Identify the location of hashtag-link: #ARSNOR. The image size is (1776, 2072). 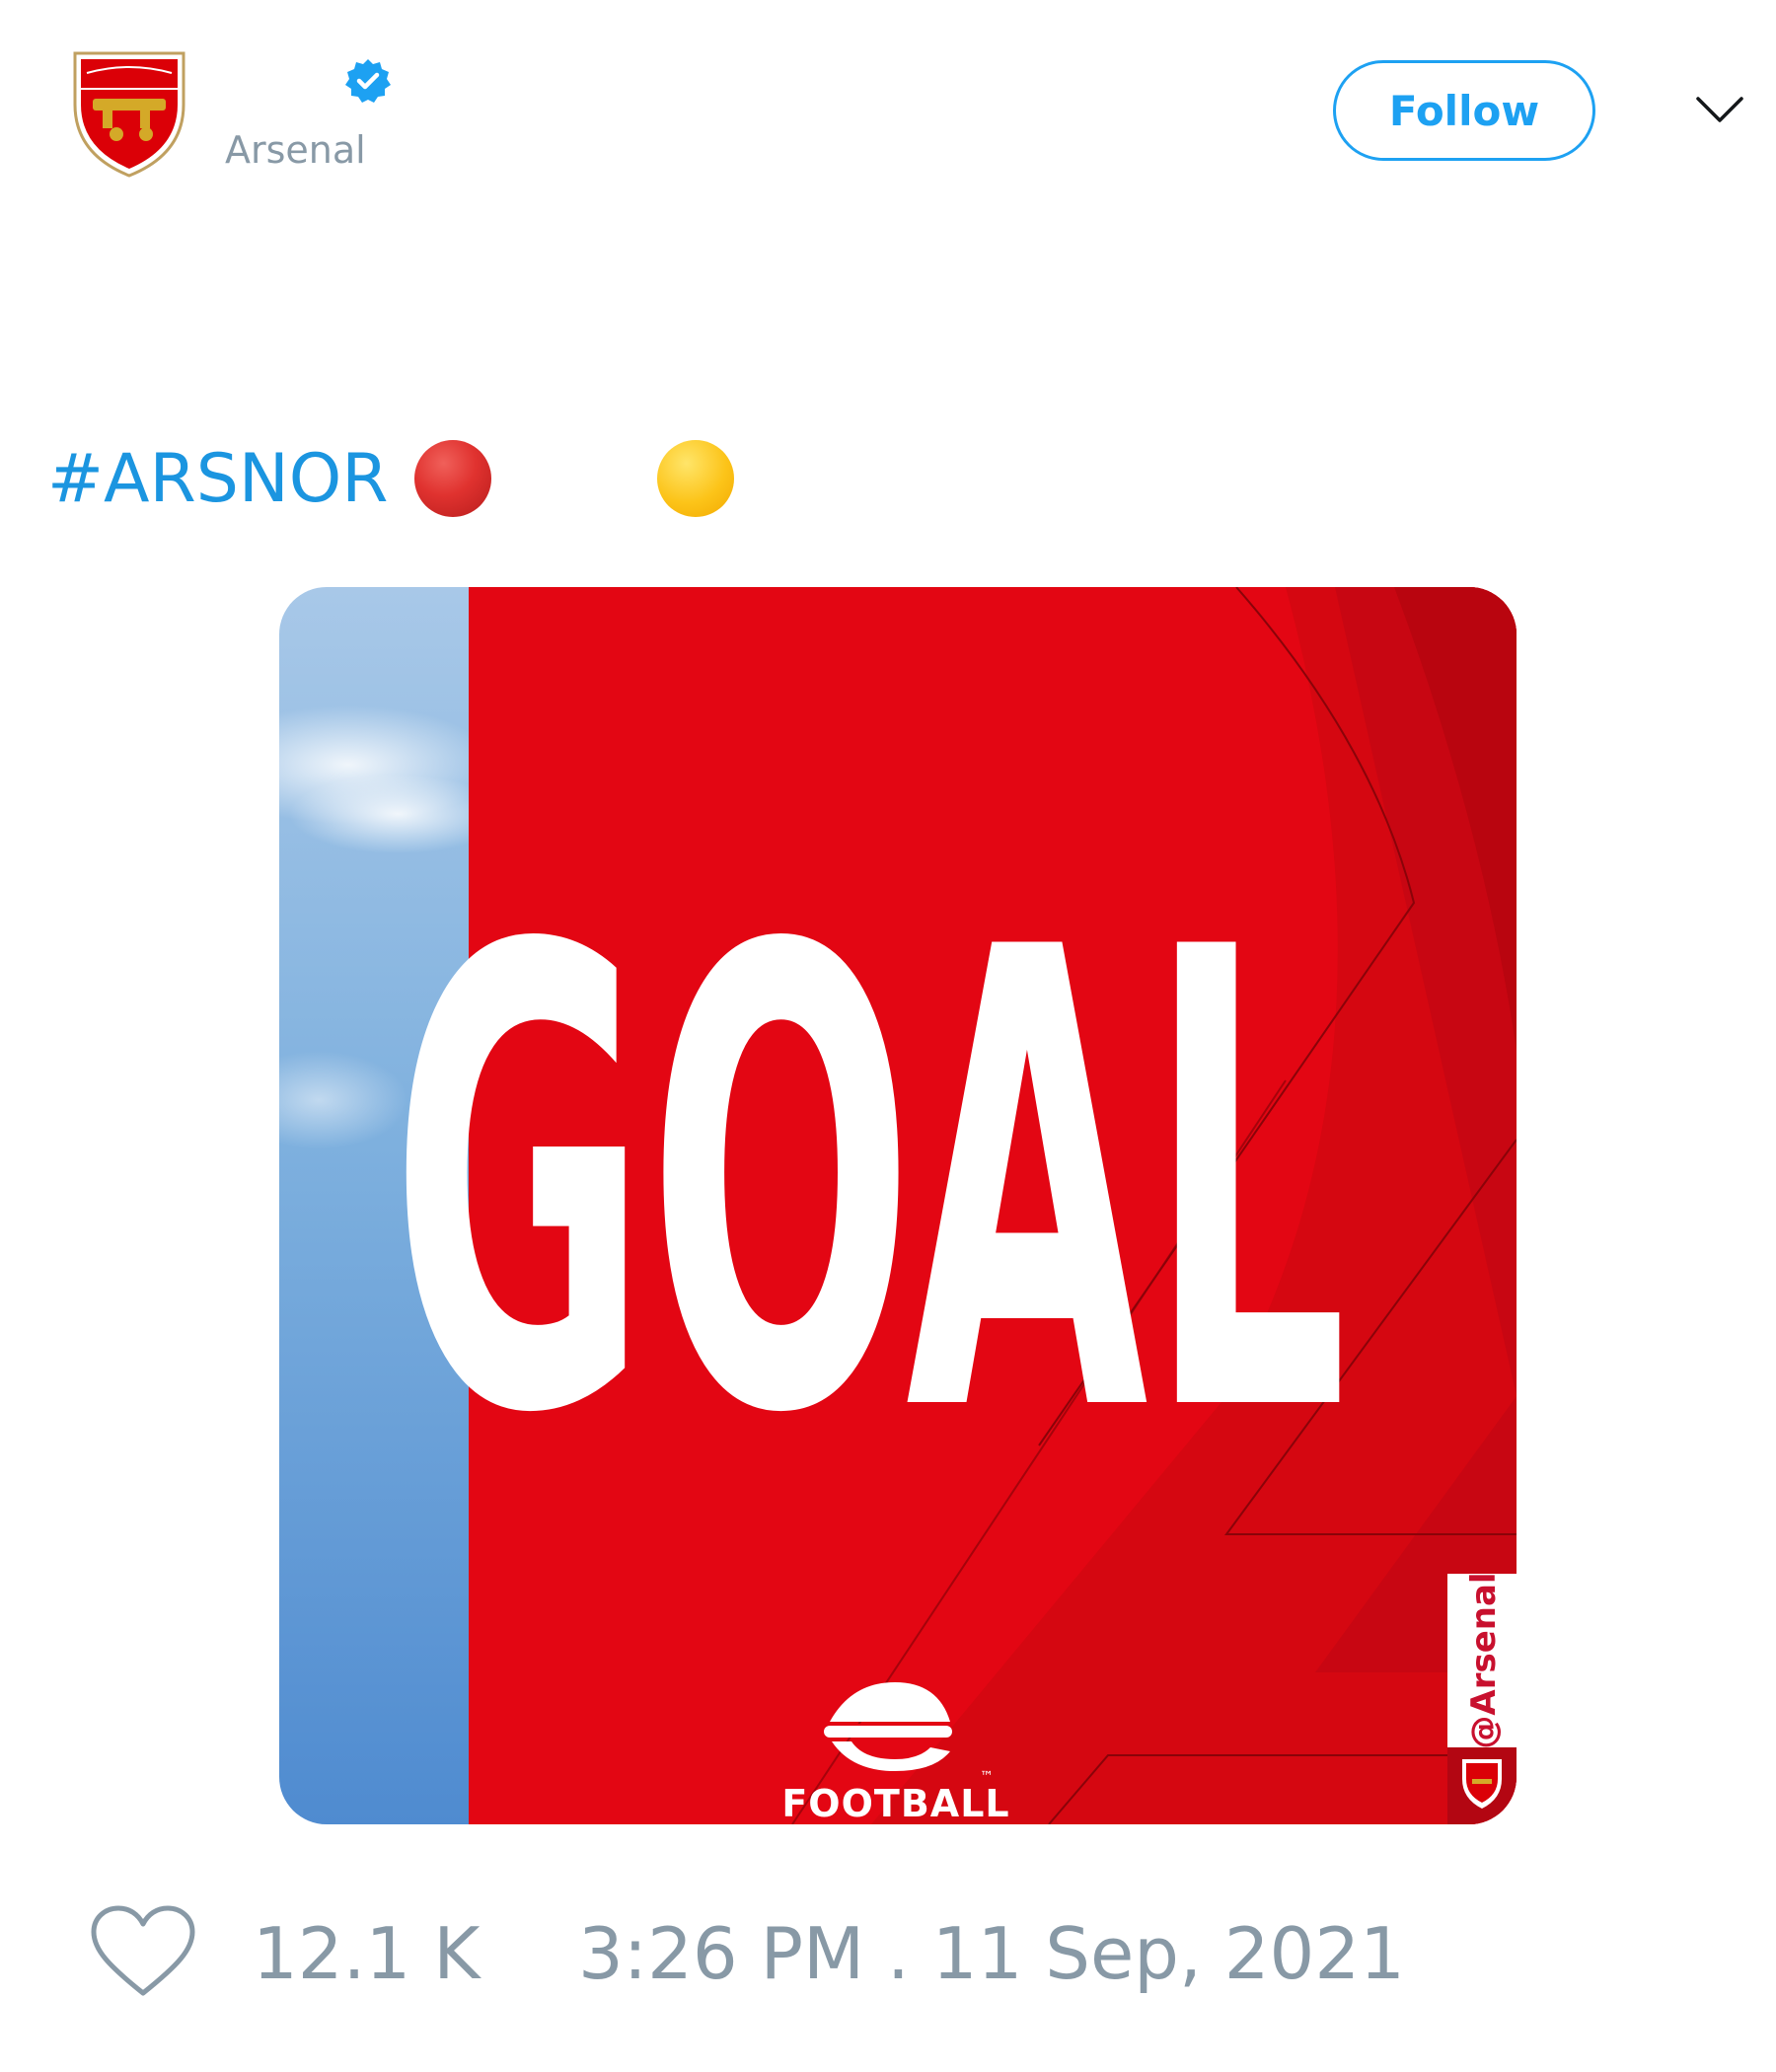
(218, 479).